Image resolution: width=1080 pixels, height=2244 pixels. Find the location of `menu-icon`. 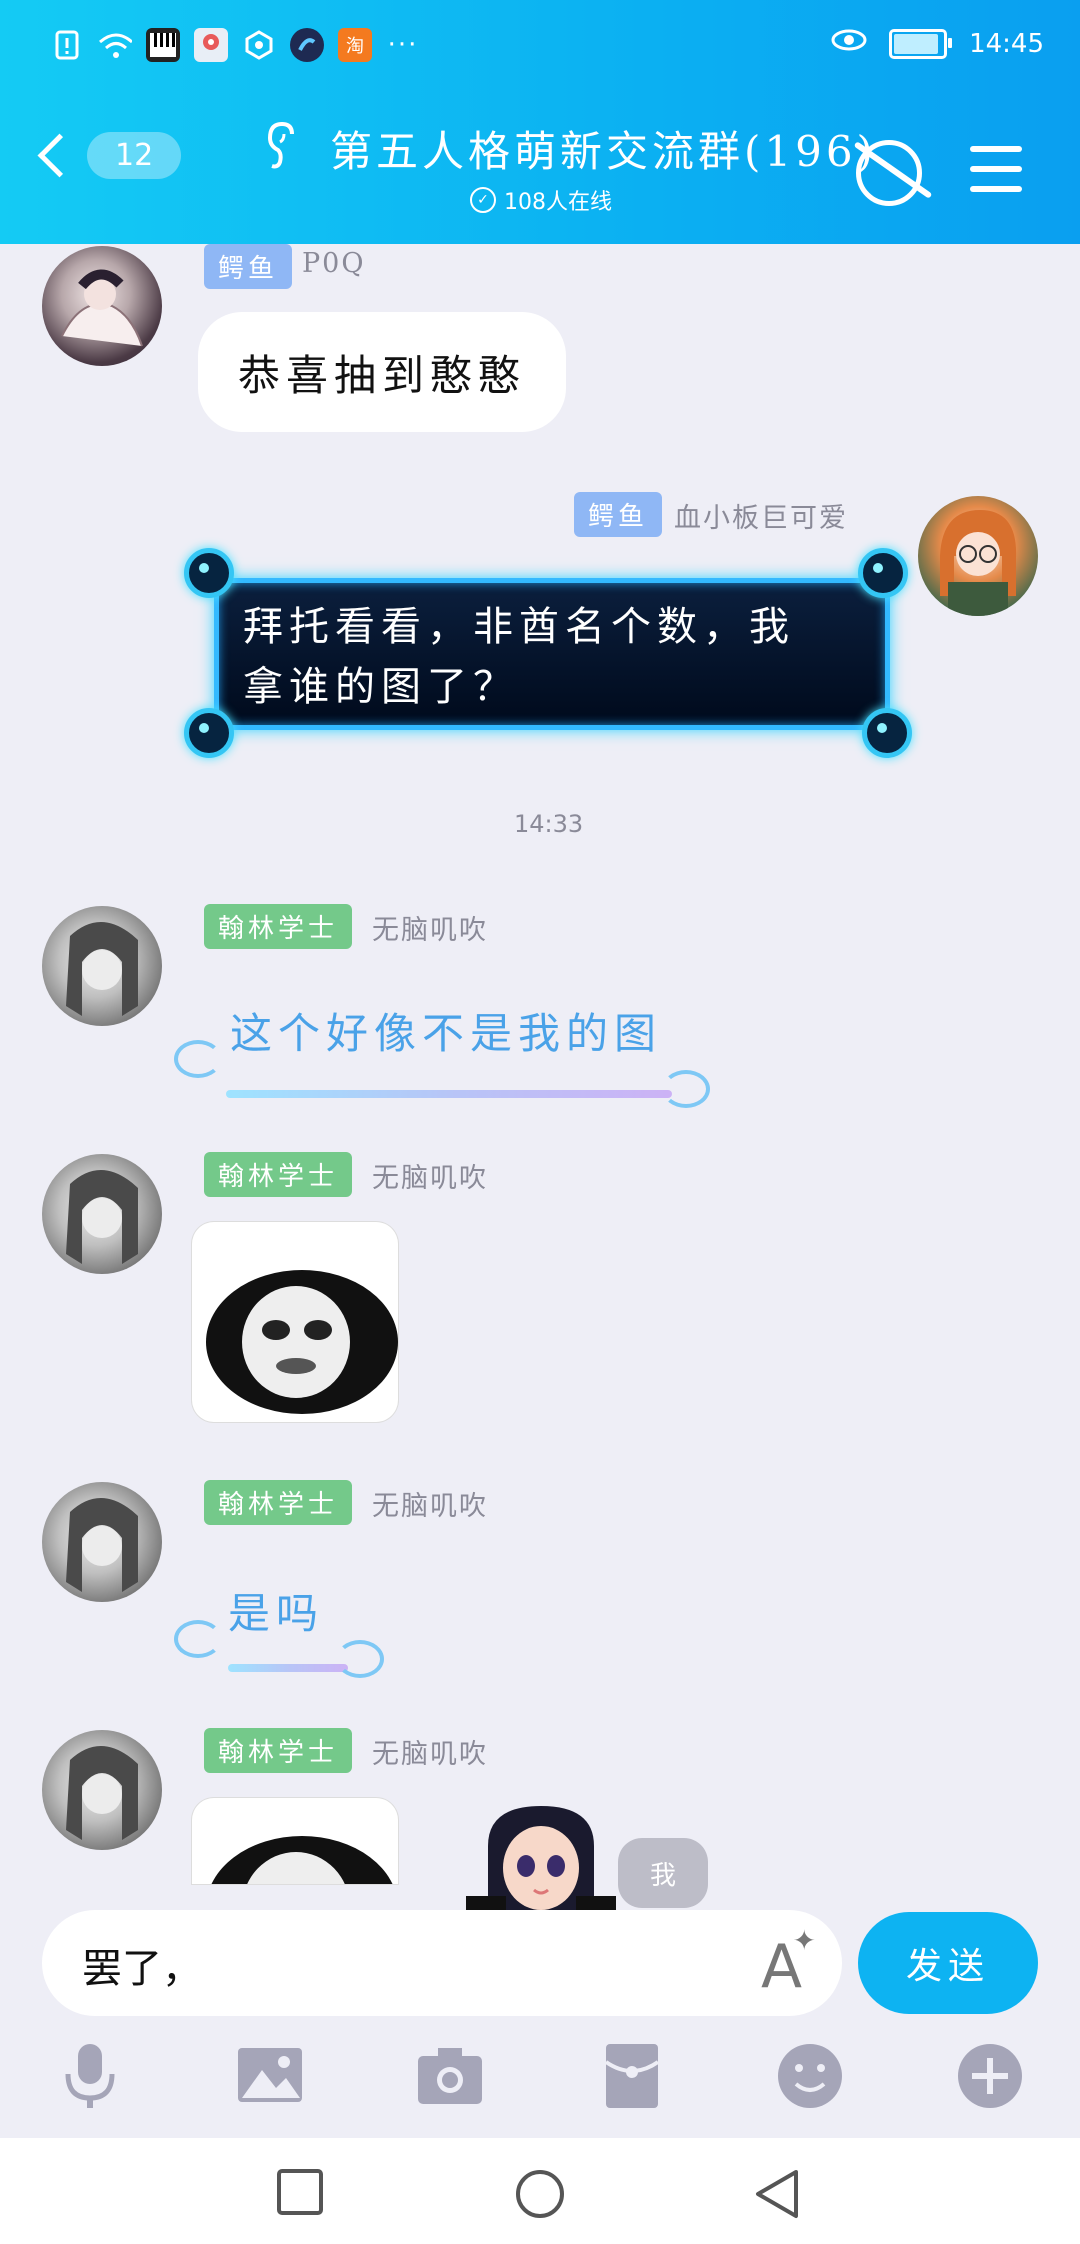

menu-icon is located at coordinates (996, 176).